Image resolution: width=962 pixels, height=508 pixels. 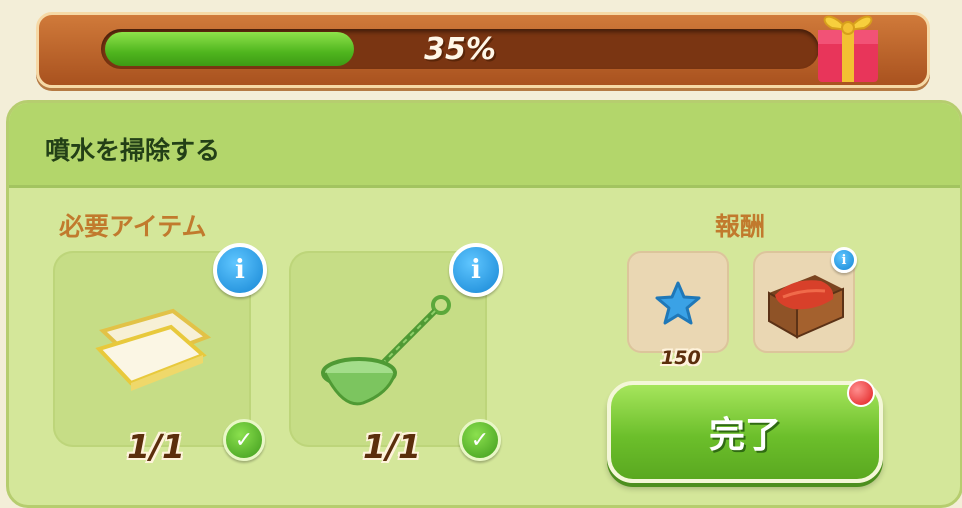 I want to click on gift-icon, so click(x=848, y=43).